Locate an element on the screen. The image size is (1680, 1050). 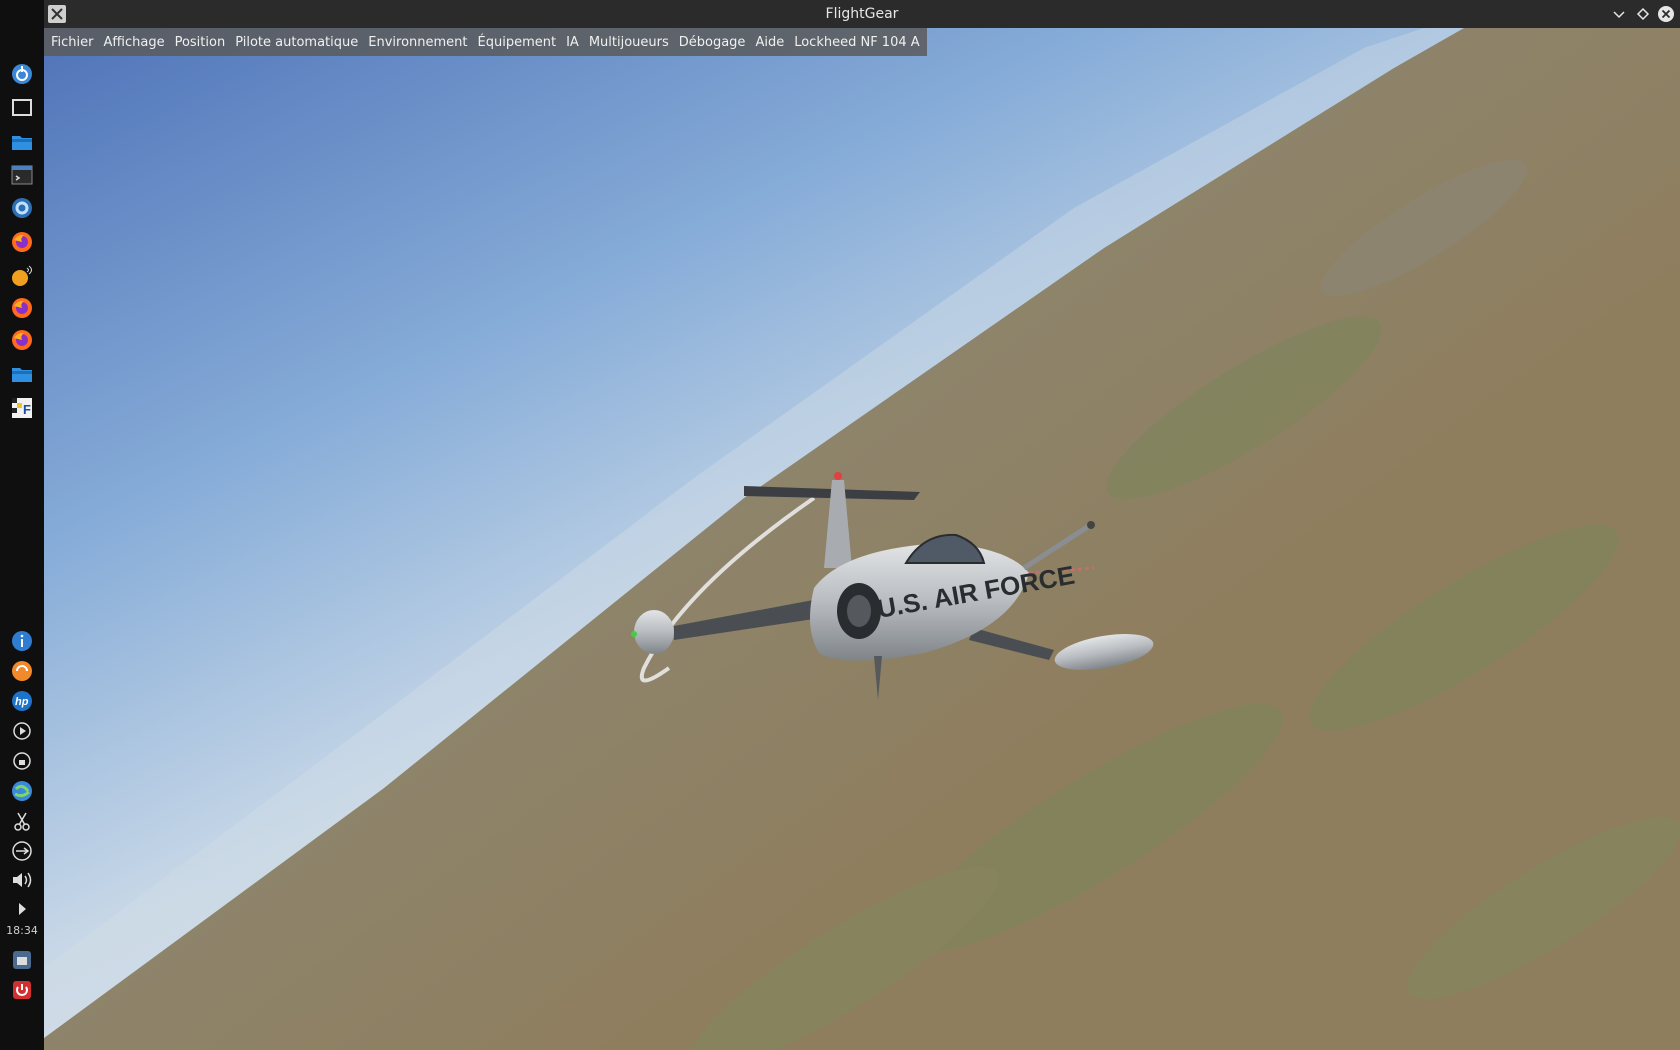
menu-environnement: Environnement is located at coordinates (417, 42).